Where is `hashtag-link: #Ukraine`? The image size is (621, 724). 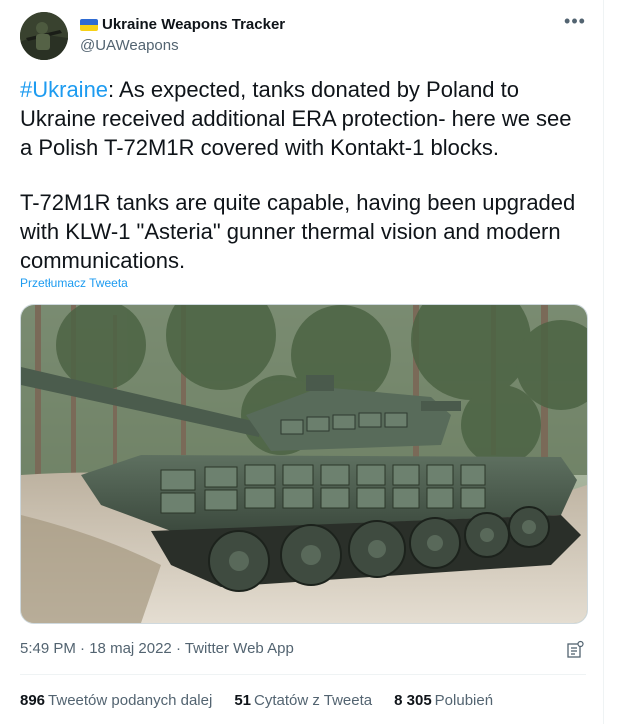 hashtag-link: #Ukraine is located at coordinates (64, 89).